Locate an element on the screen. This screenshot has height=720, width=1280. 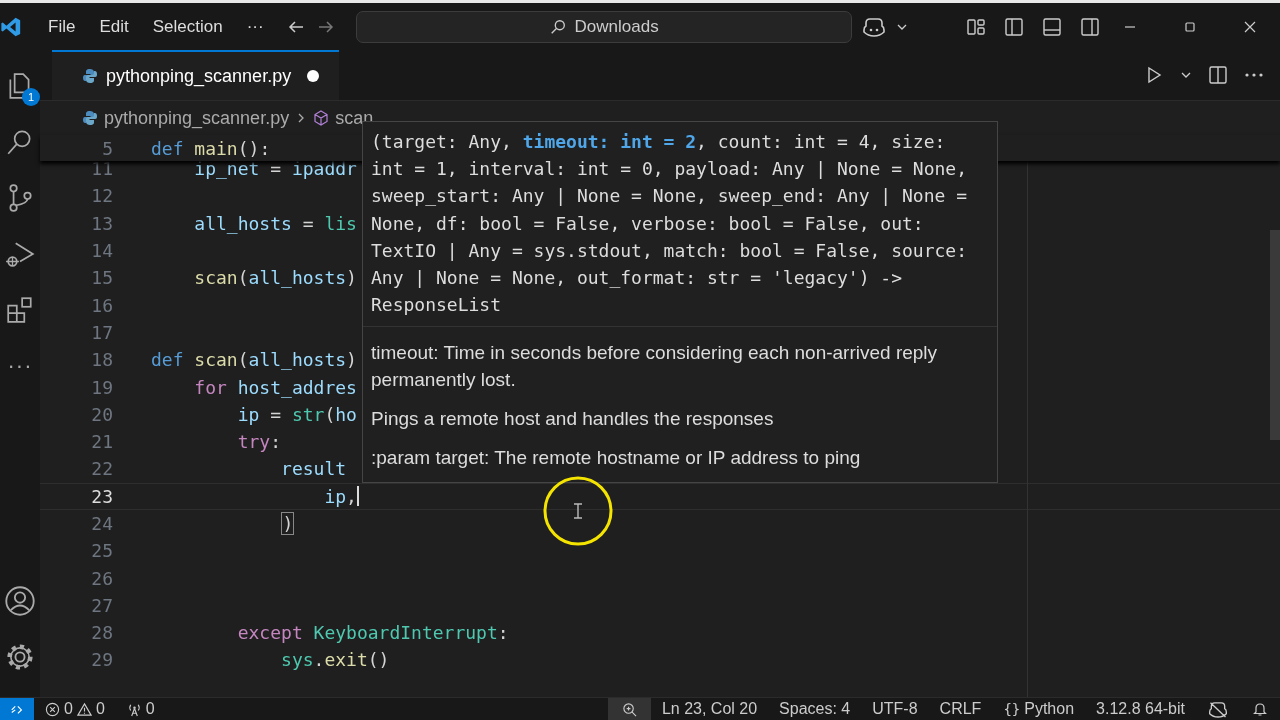
code-text: ip_net is located at coordinates (226, 169).